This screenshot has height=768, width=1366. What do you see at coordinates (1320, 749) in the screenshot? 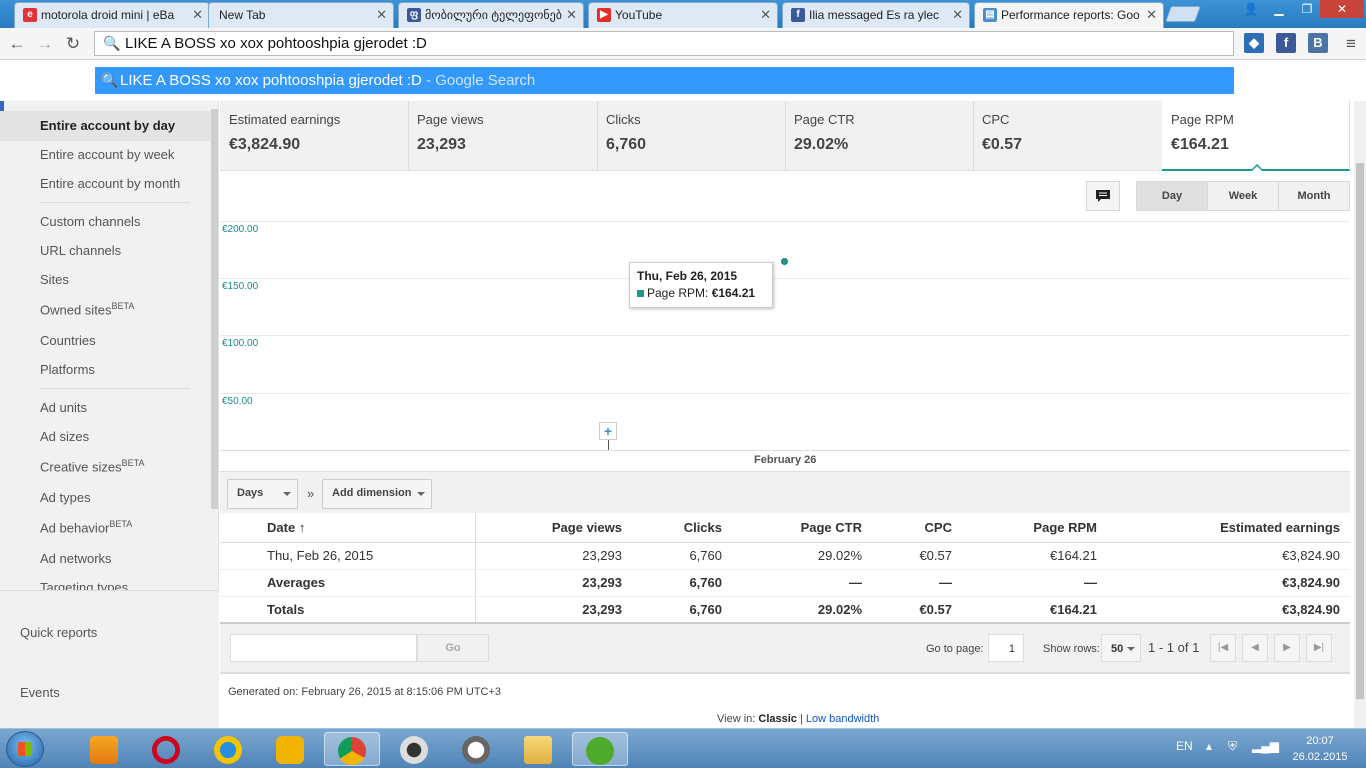
I see `system-clock: 20:07 26.02.2015` at bounding box center [1320, 749].